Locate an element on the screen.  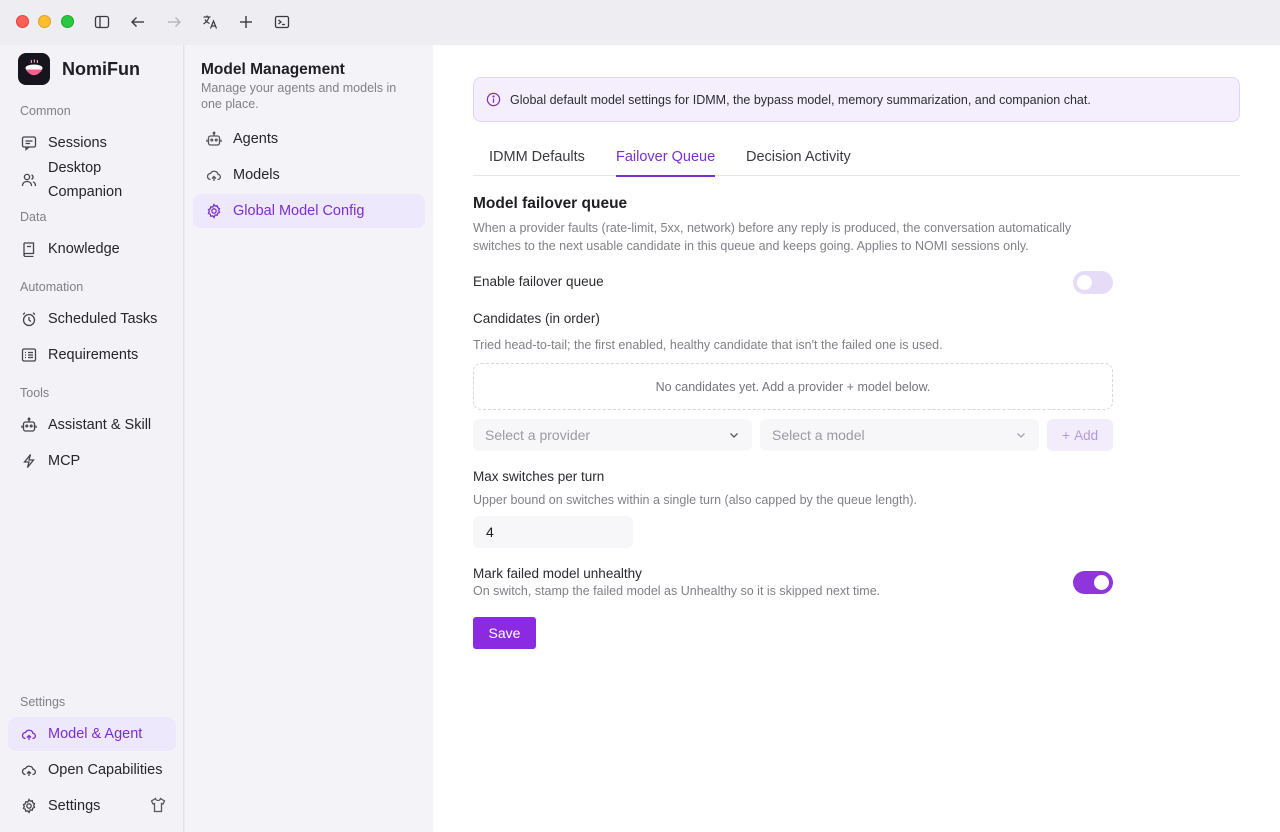
minimize-window-button is located at coordinates (44, 21).